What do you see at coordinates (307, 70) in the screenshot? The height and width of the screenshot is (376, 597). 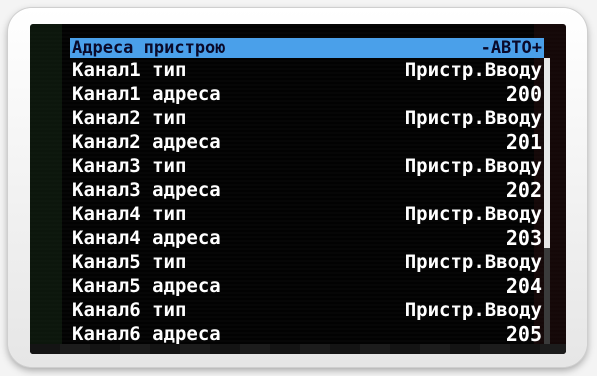 I see `menu-row-channel1-type: Канал1 тип Пристр.Вводу` at bounding box center [307, 70].